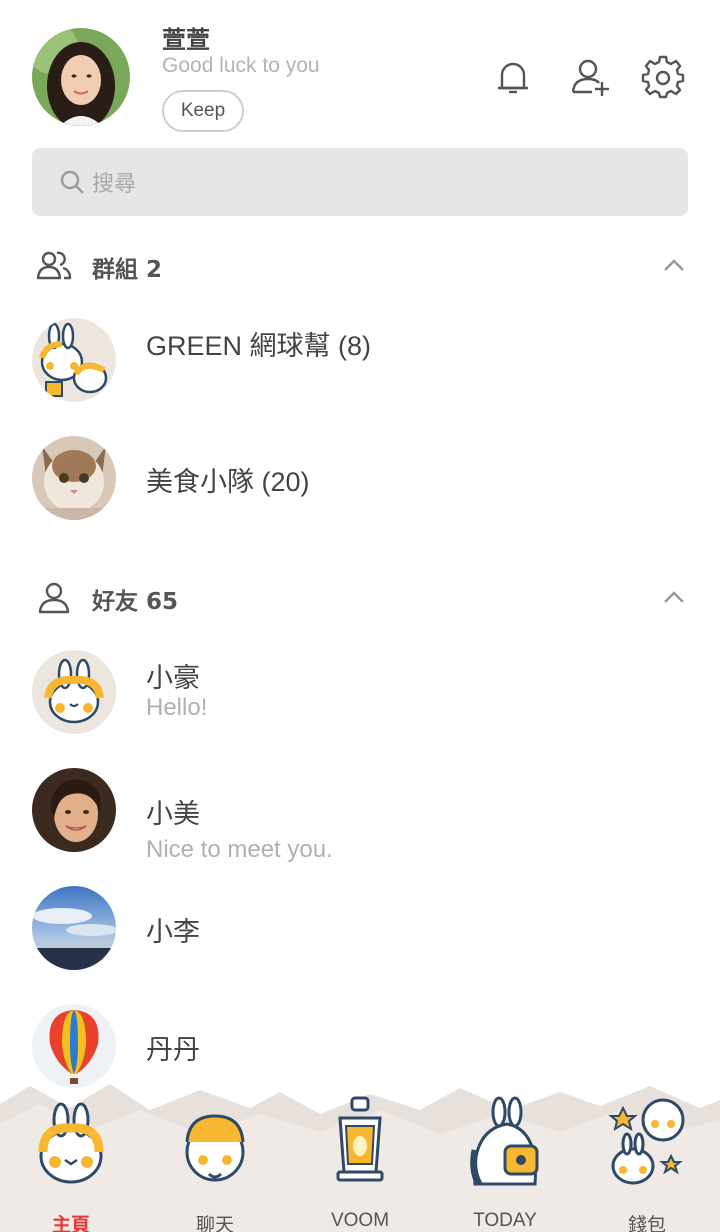  What do you see at coordinates (71, 1143) in the screenshot?
I see `rabbit-headphones-icon` at bounding box center [71, 1143].